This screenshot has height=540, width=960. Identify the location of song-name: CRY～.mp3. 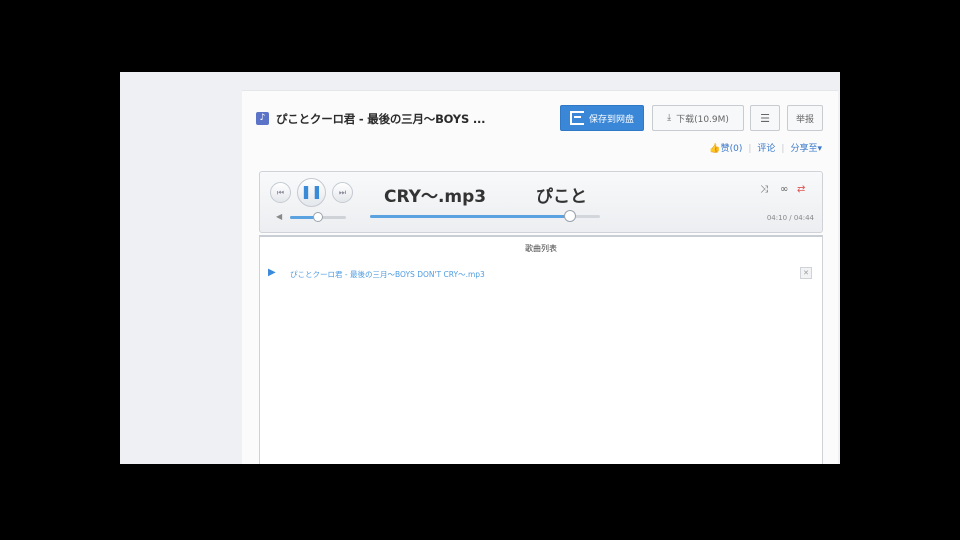
(435, 197).